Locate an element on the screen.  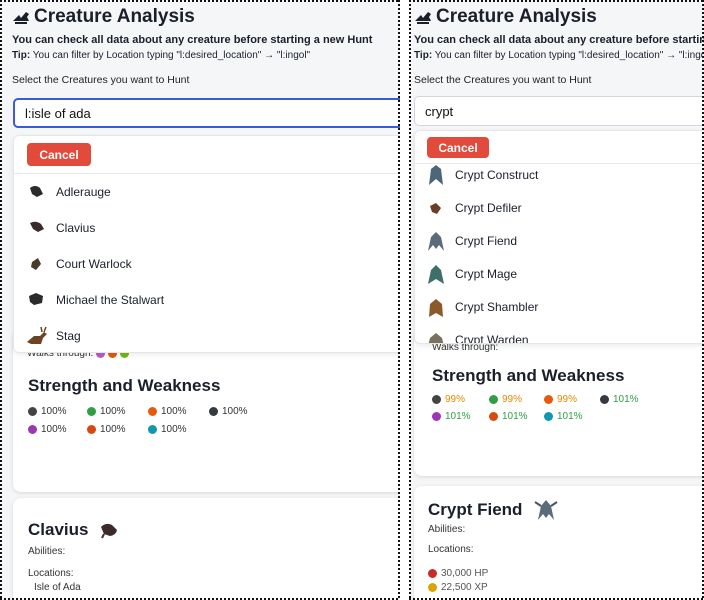
ice-stat: 101% is located at coordinates (563, 416).